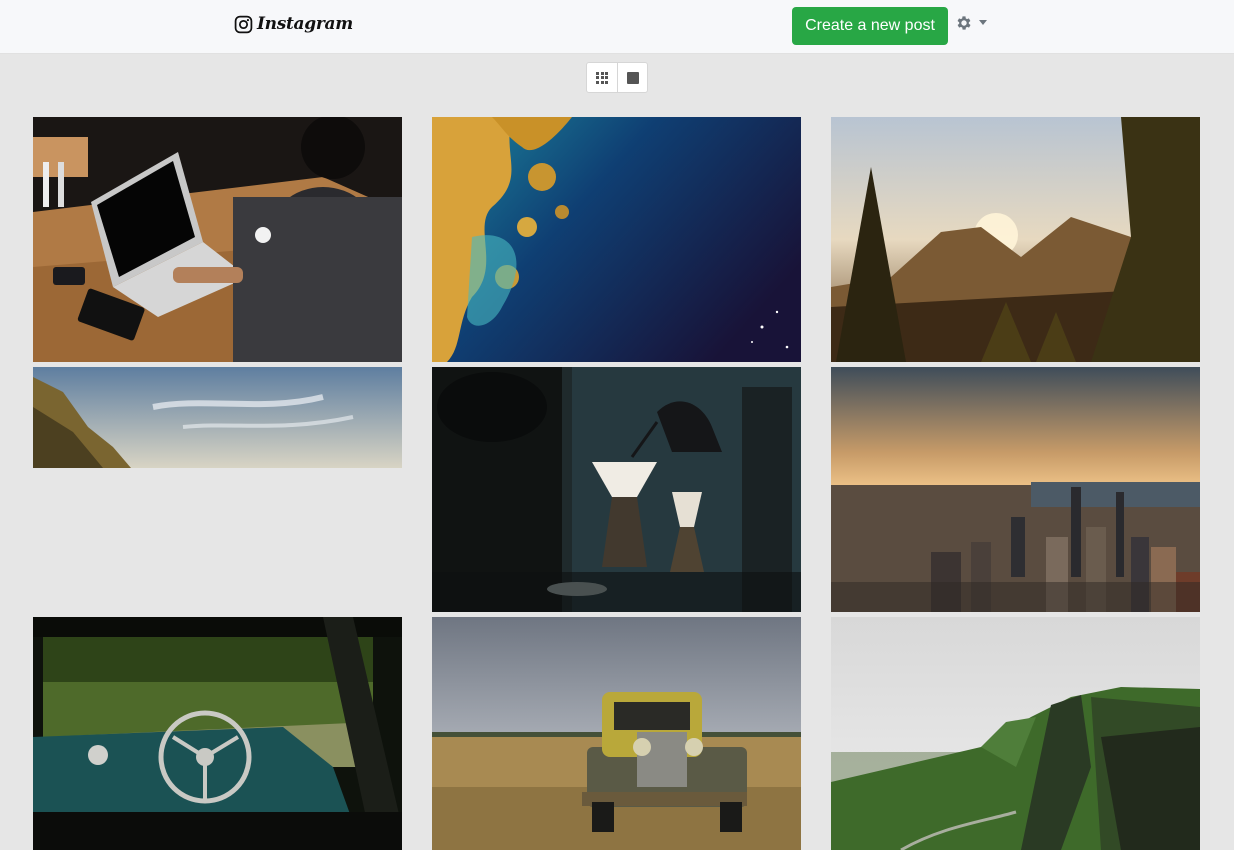 The width and height of the screenshot is (1234, 850). What do you see at coordinates (616, 239) in the screenshot?
I see `post-image-aerial-coastline` at bounding box center [616, 239].